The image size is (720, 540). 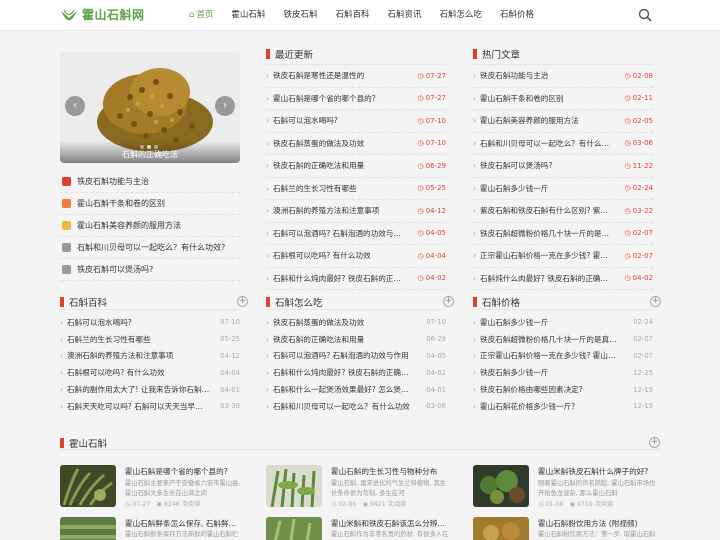 What do you see at coordinates (356, 99) in the screenshot?
I see `article-row: 霍山石斛是哪个省的哪个县的? 07-27` at bounding box center [356, 99].